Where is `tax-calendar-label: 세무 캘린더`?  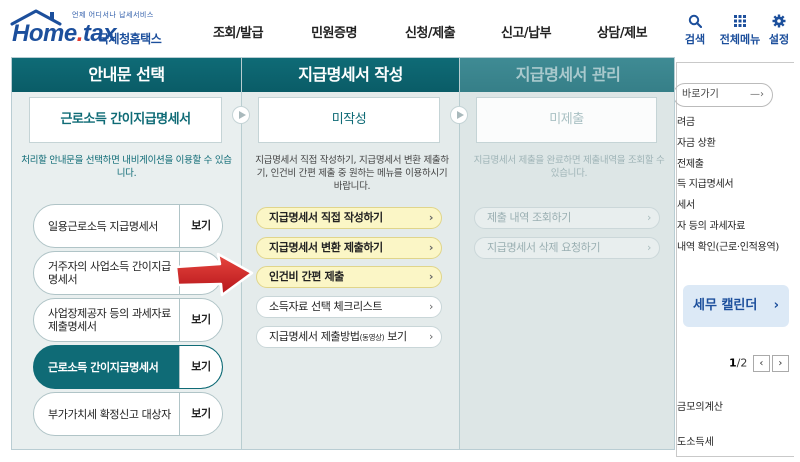
tax-calendar-label: 세무 캘린더 is located at coordinates (725, 305).